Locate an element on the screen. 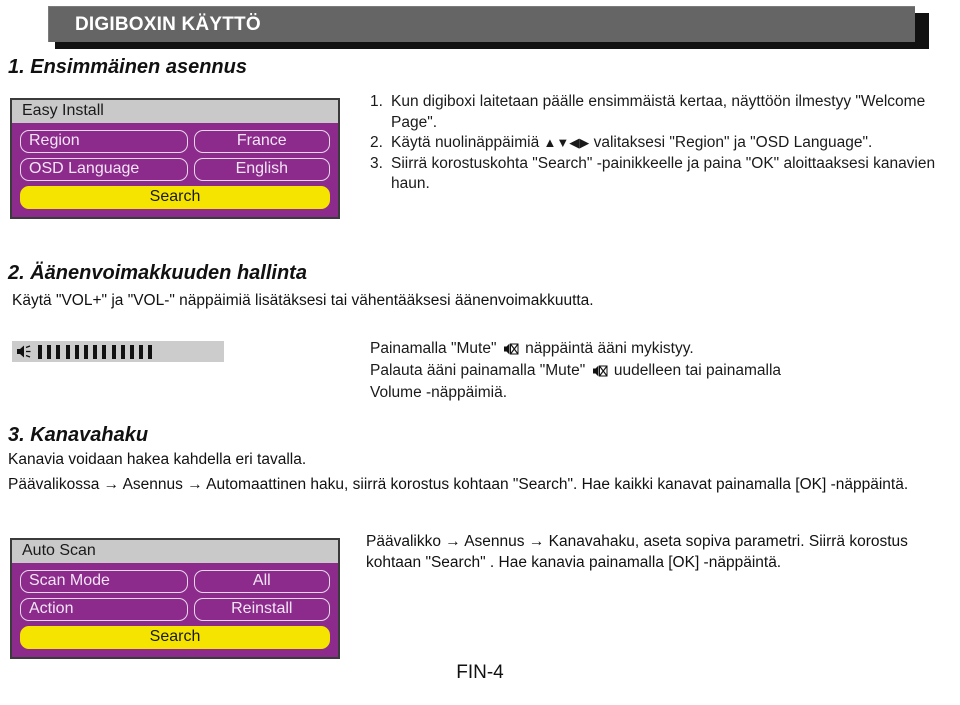 This screenshot has height=705, width=960. osd-auto-search-button: Search is located at coordinates (175, 637).